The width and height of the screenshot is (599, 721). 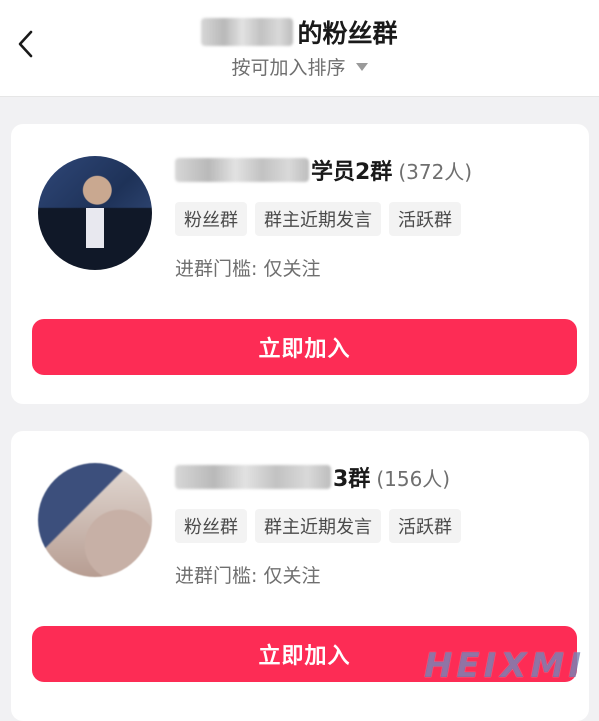 I want to click on caret-down-icon, so click(x=361, y=67).